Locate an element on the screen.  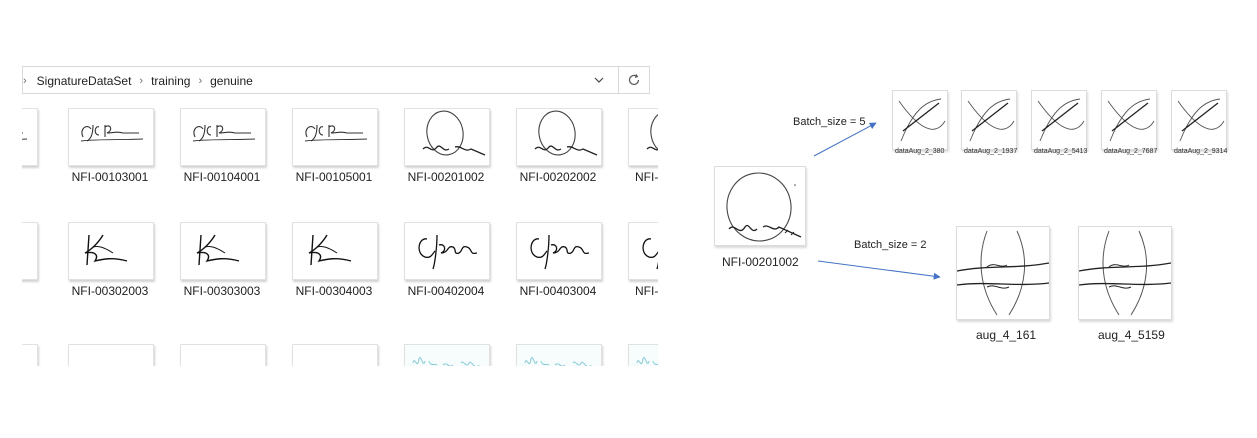
file-name-label: NFI-00403004 is located at coordinates (558, 291).